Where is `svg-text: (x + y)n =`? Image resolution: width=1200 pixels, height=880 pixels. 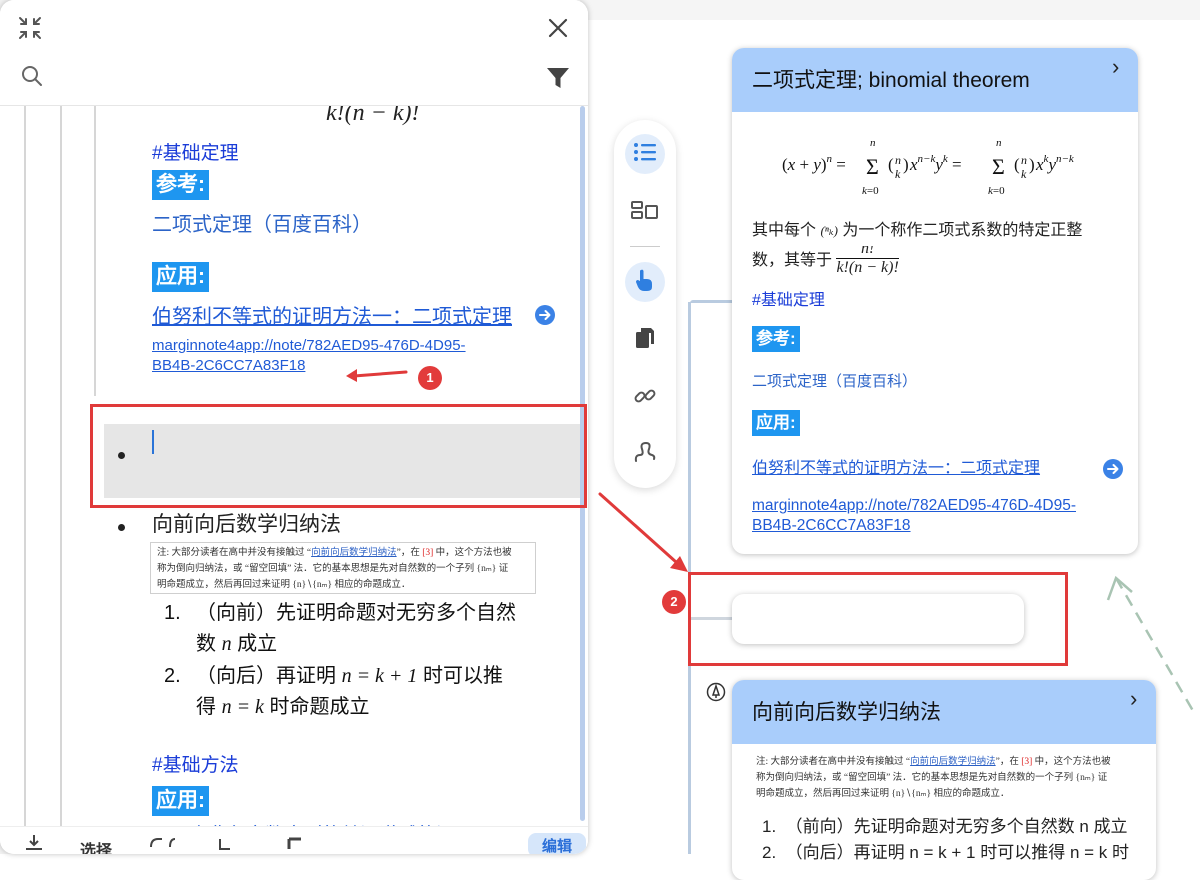 svg-text: (x + y)n = is located at coordinates (814, 163).